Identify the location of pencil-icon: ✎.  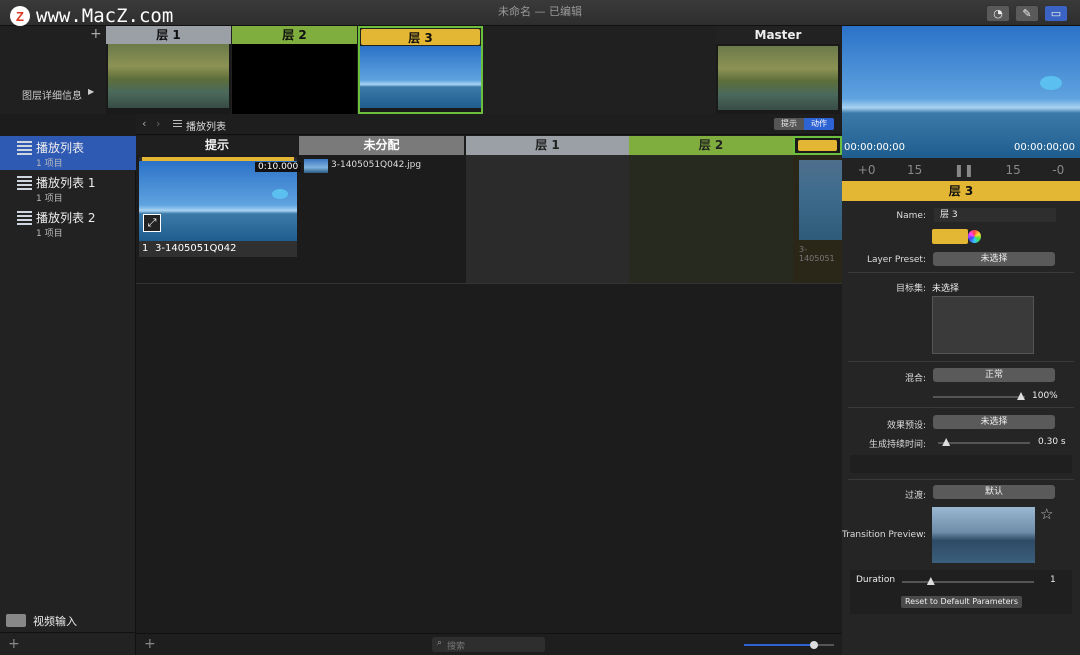
(1027, 13).